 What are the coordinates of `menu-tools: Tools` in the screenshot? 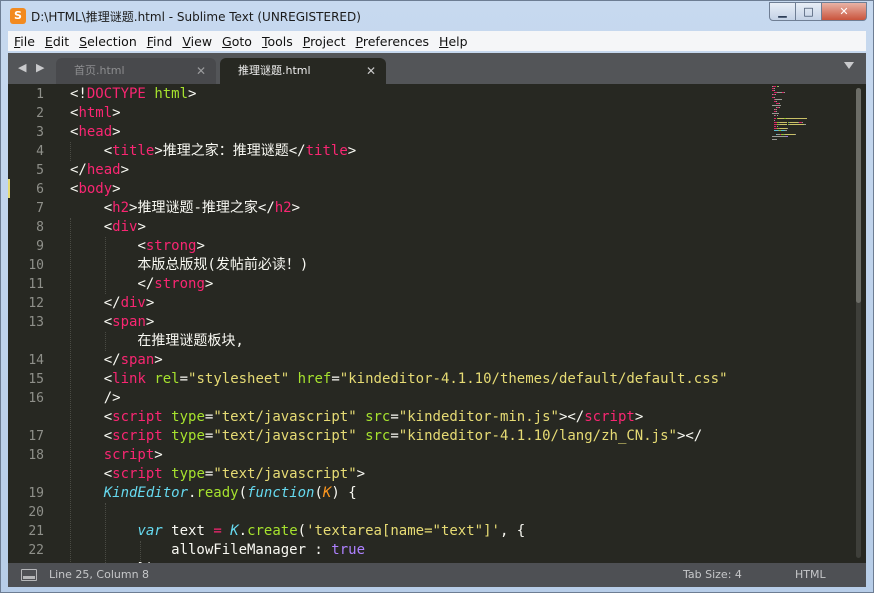 It's located at (277, 41).